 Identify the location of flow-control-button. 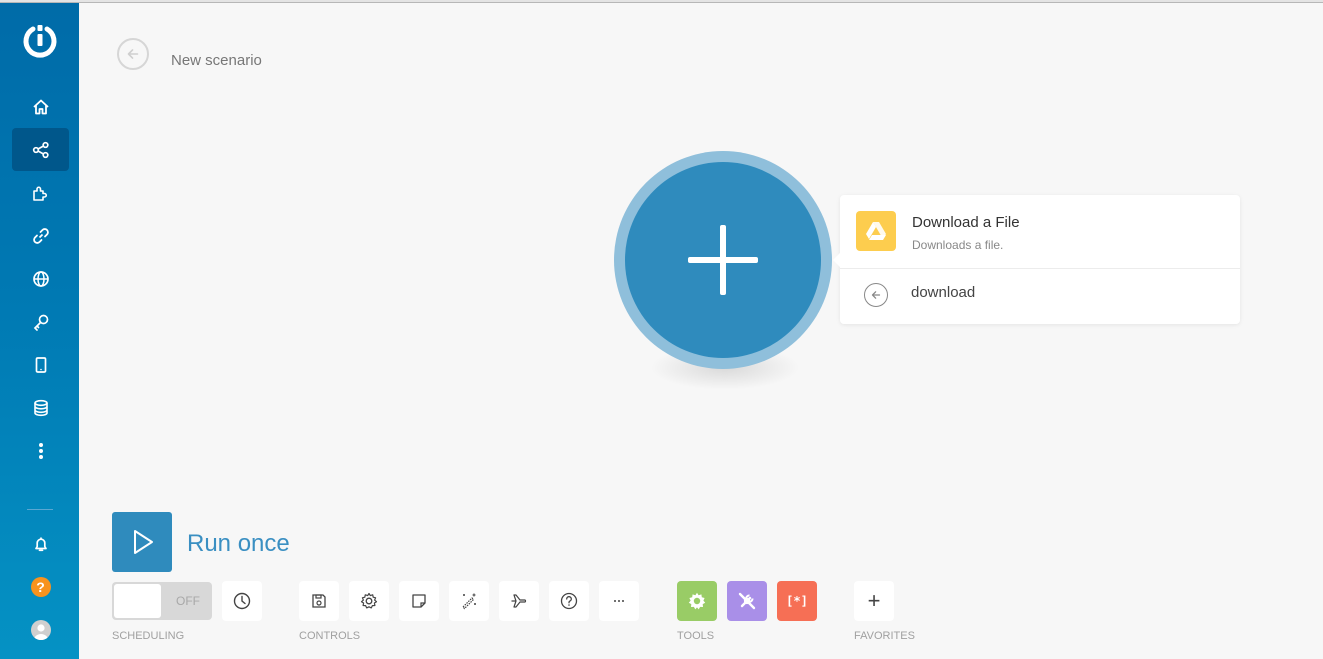
(697, 601).